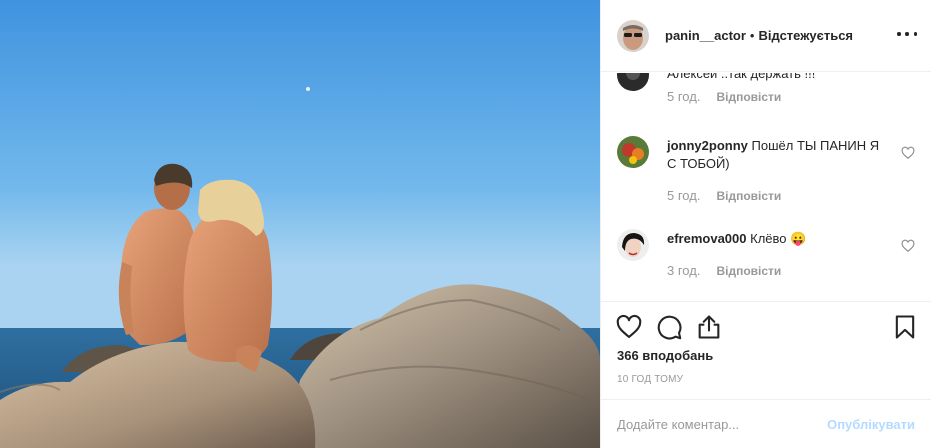 The height and width of the screenshot is (448, 931). I want to click on comment-text: Алексей ..так держать !!!, so click(777, 78).